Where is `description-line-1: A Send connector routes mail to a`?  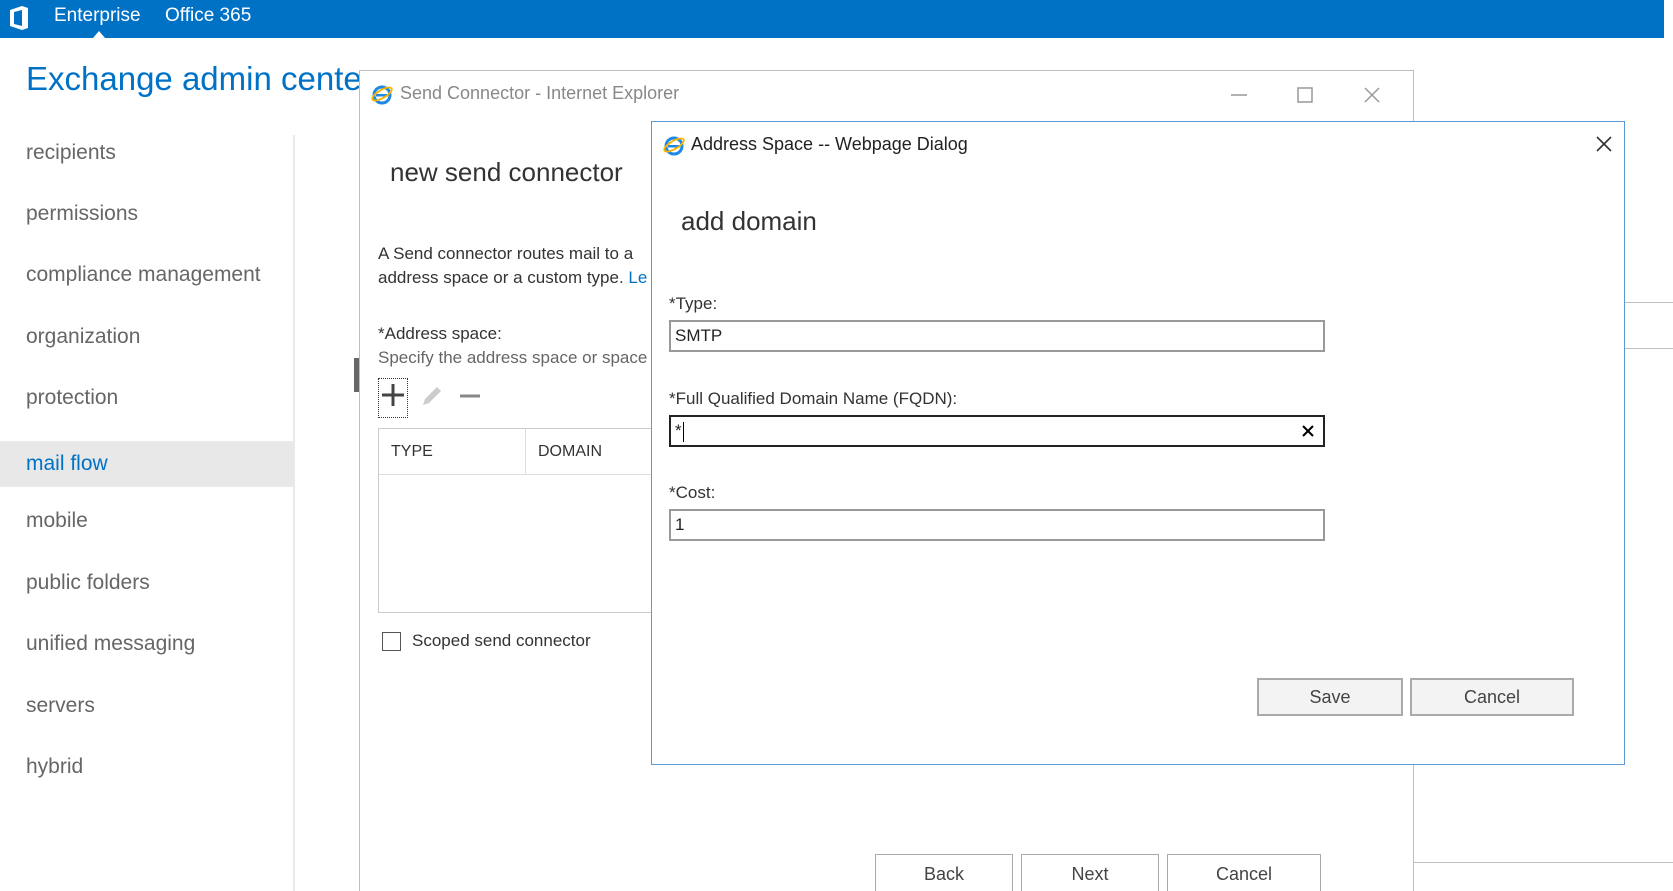
description-line-1: A Send connector routes mail to a is located at coordinates (506, 253).